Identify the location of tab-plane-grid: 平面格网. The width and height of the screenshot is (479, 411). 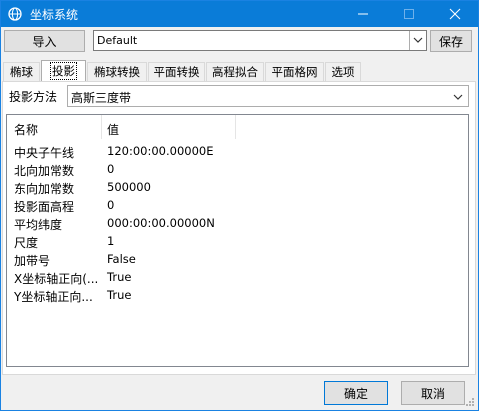
(294, 71).